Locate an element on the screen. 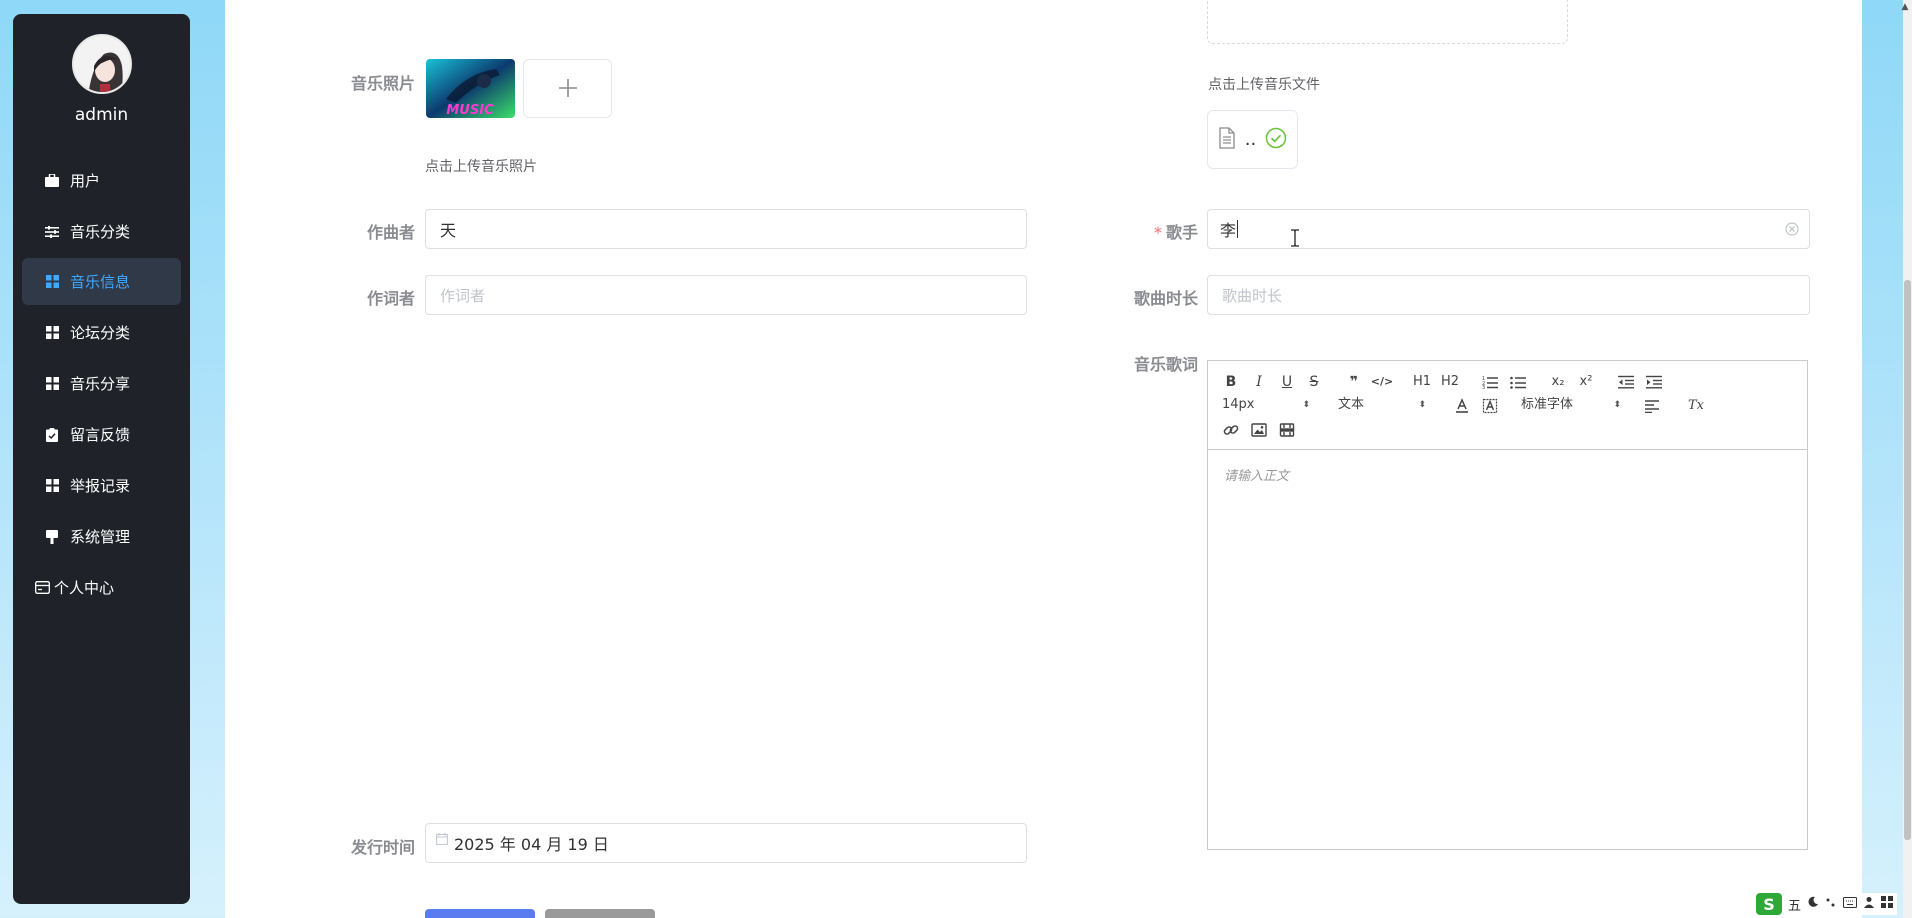 This screenshot has height=918, width=1912. photo-upload-button is located at coordinates (567, 88).